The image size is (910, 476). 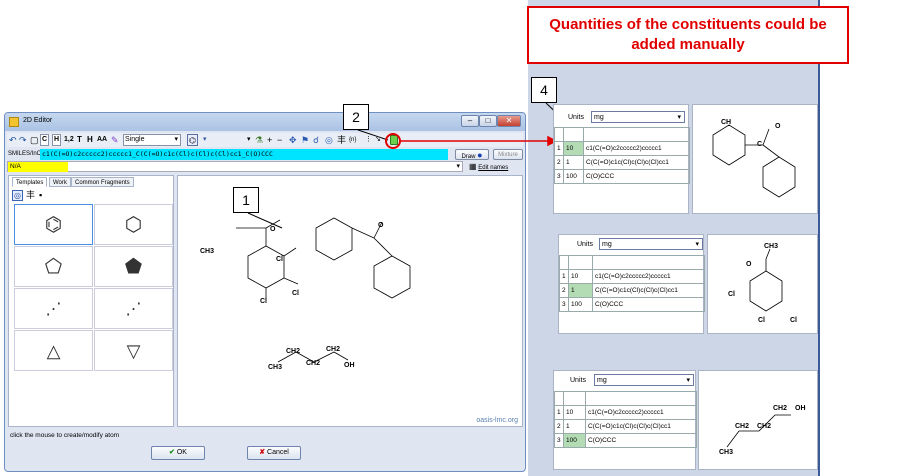 I want to click on benzophenone-drawing, so click(x=754, y=161).